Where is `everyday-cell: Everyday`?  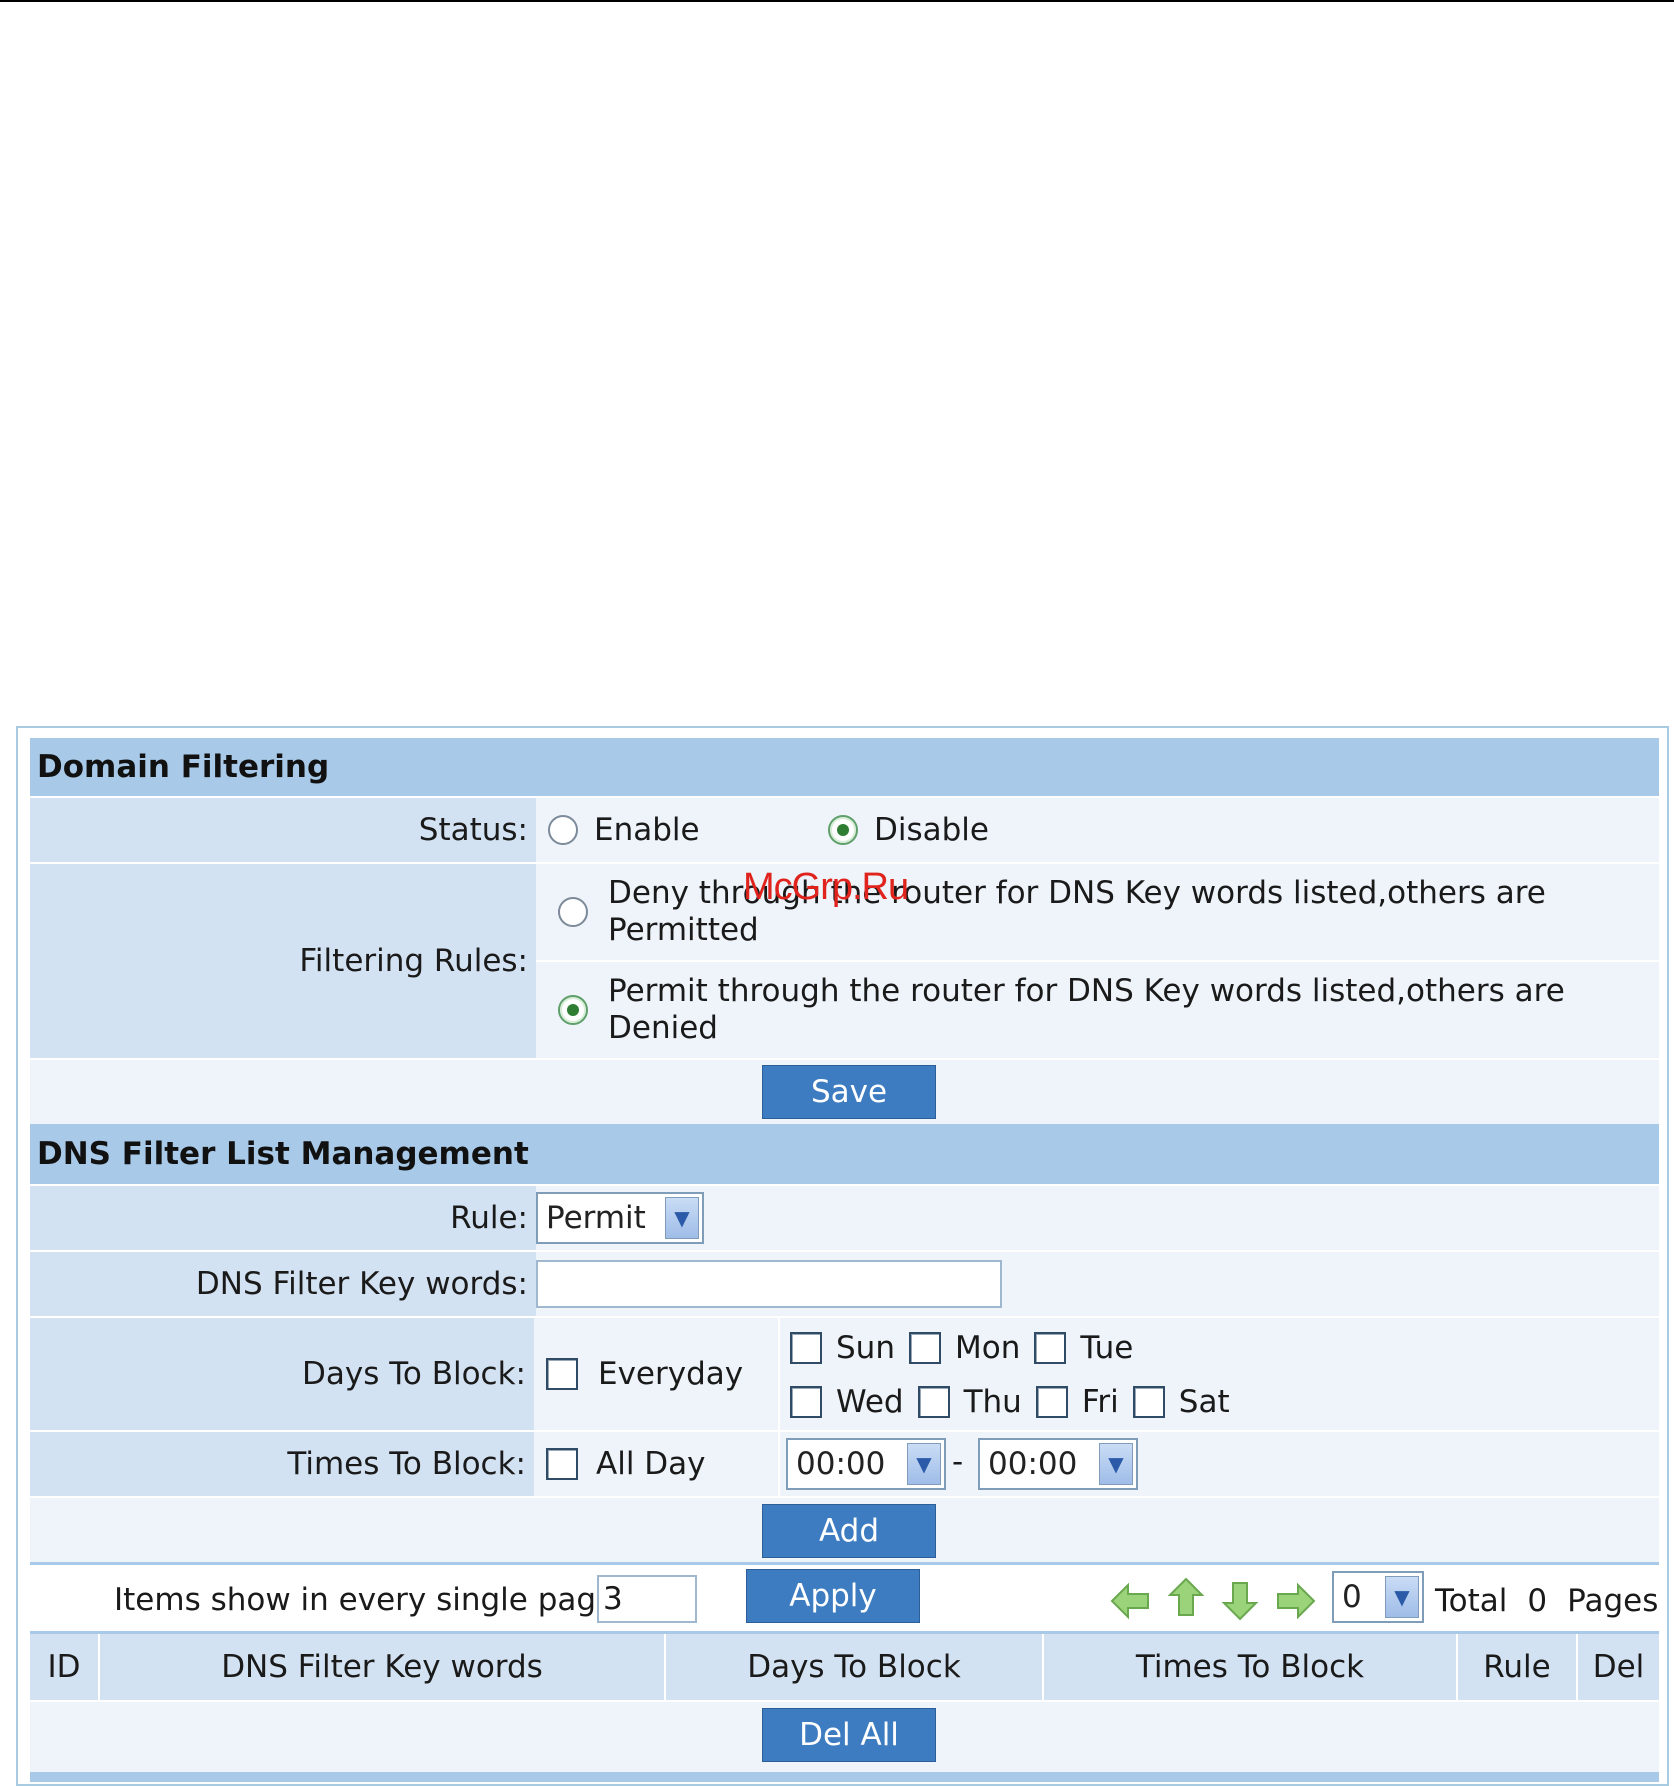
everyday-cell: Everyday is located at coordinates (657, 1374).